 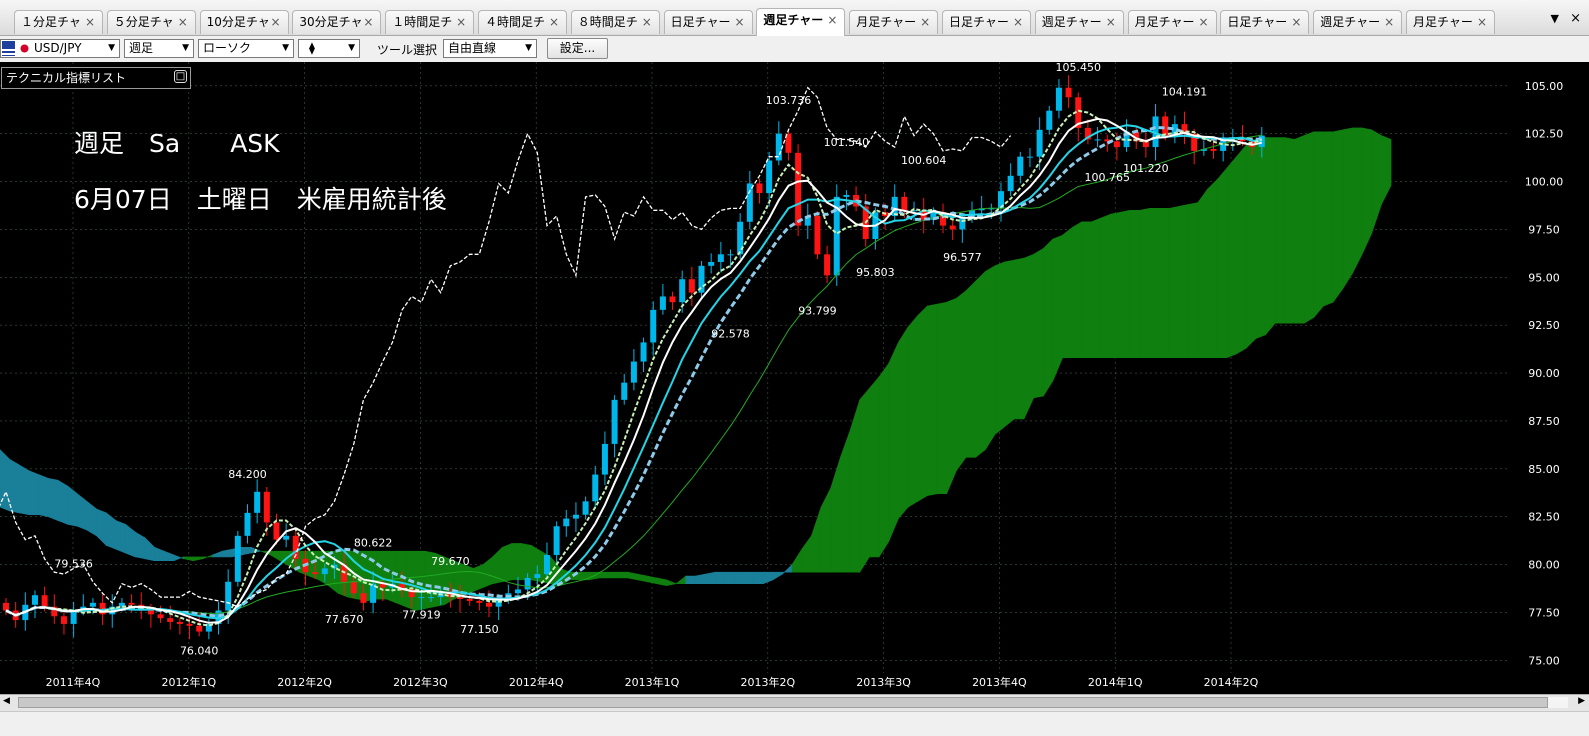 I want to click on y-tick-label: 100.00, so click(x=1544, y=182).